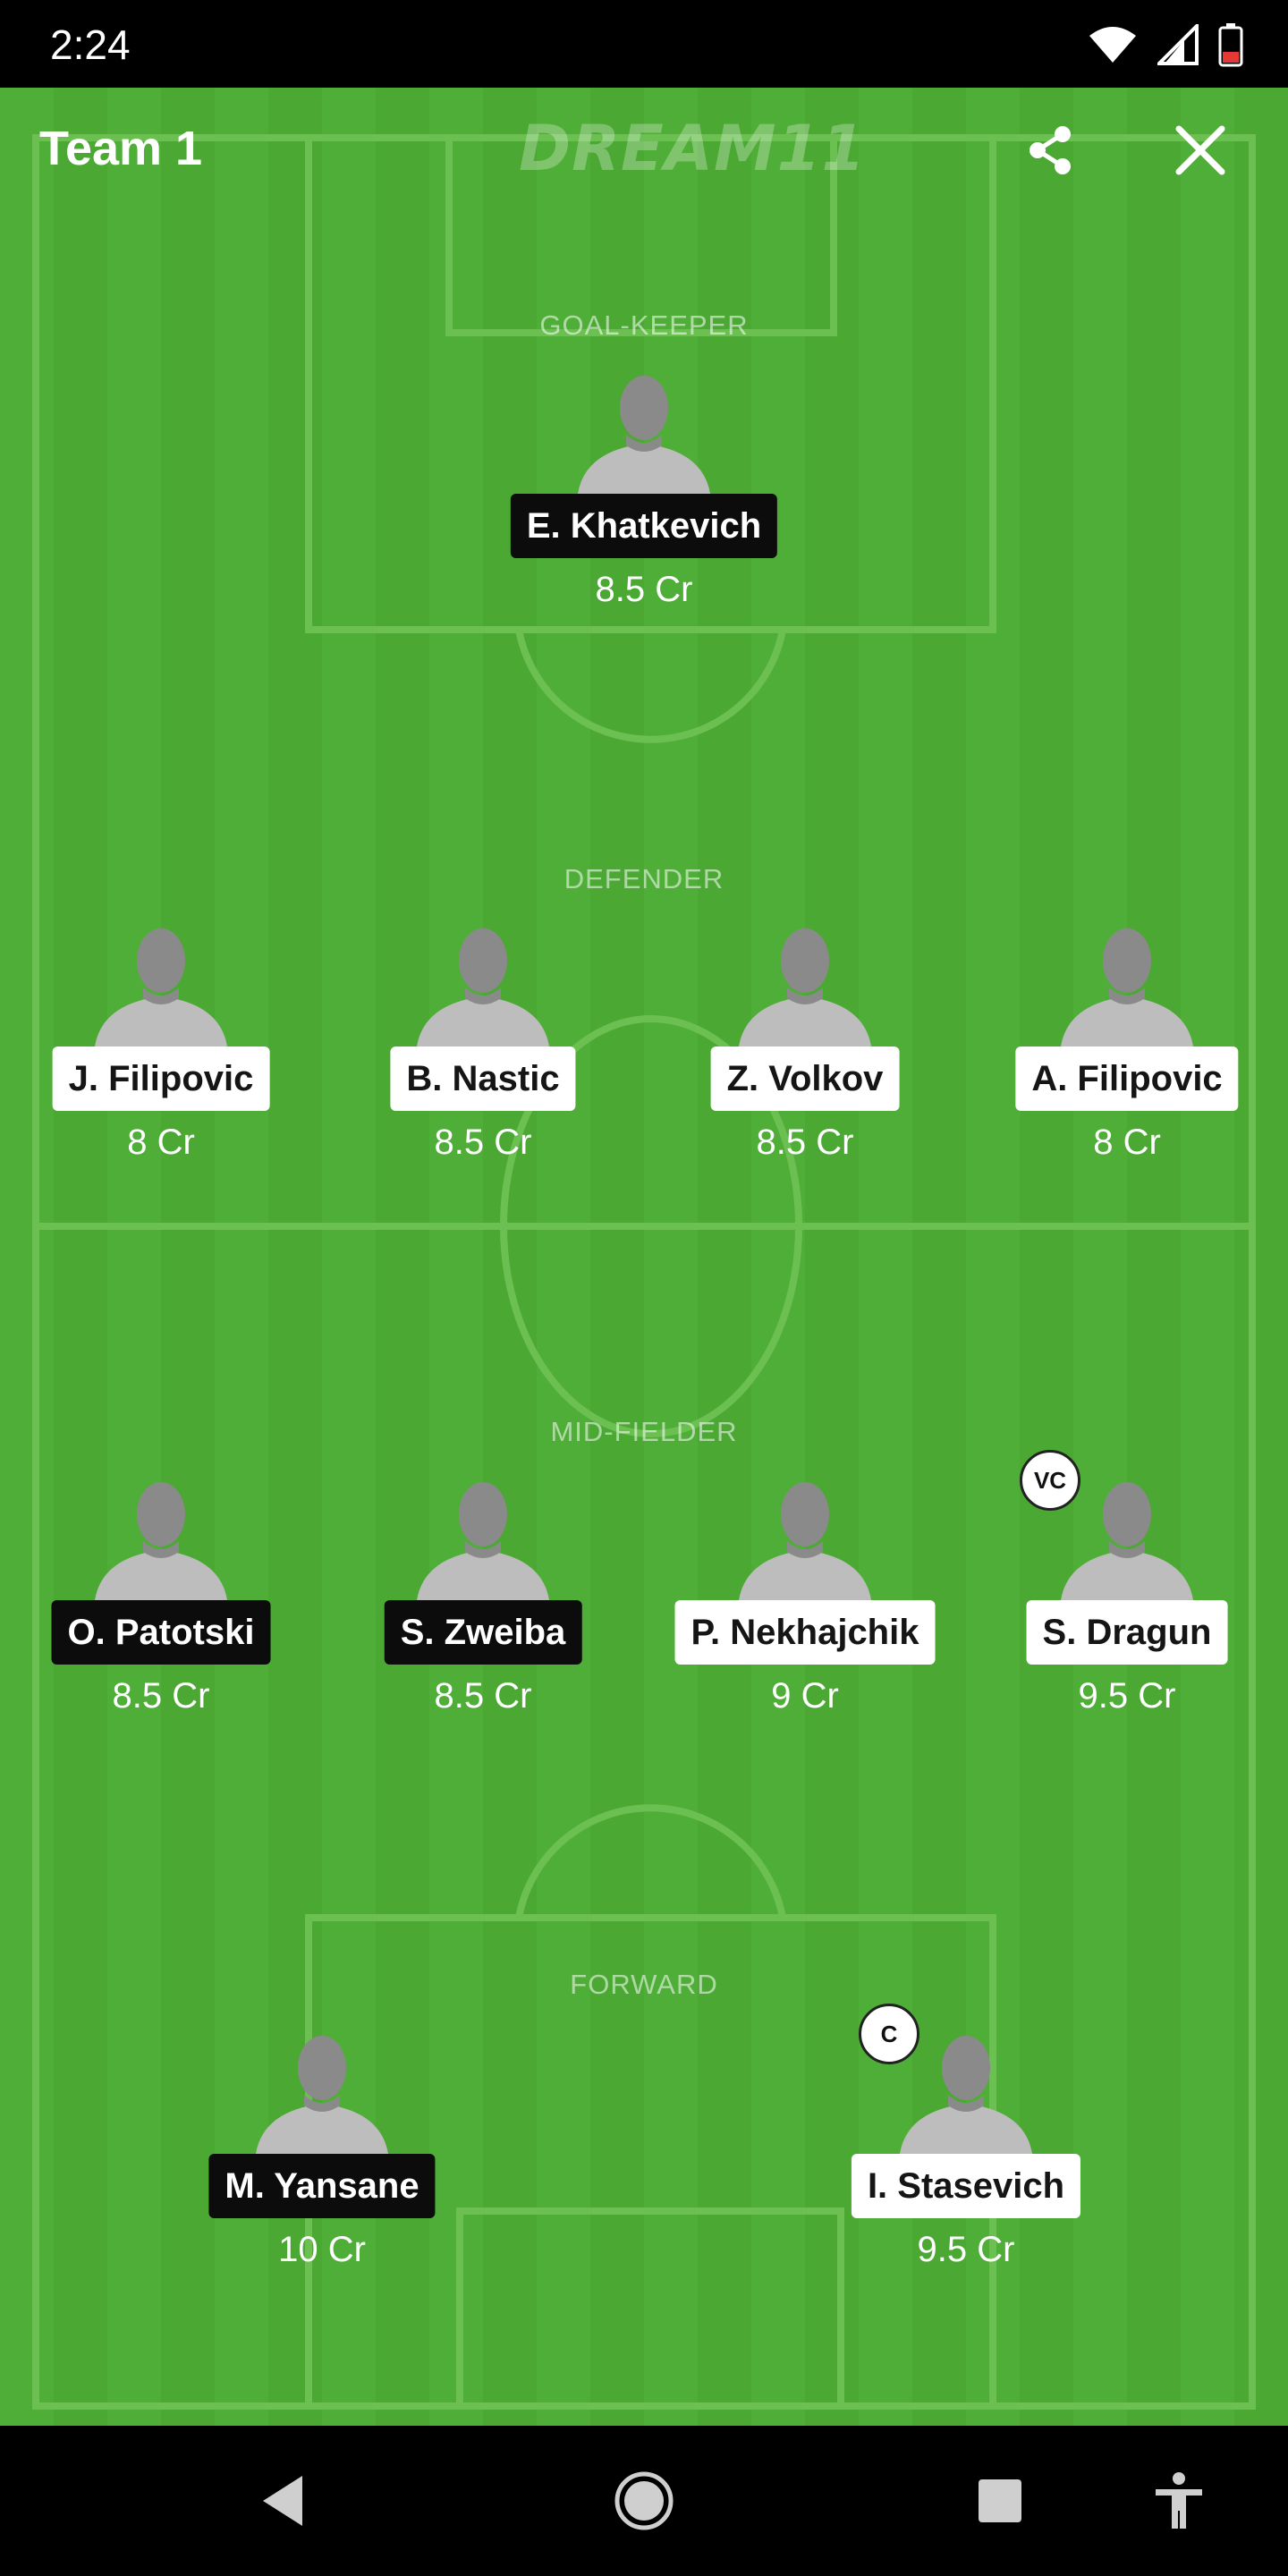  Describe the element at coordinates (161, 1632) in the screenshot. I see `player-name: O. Patotski` at that location.